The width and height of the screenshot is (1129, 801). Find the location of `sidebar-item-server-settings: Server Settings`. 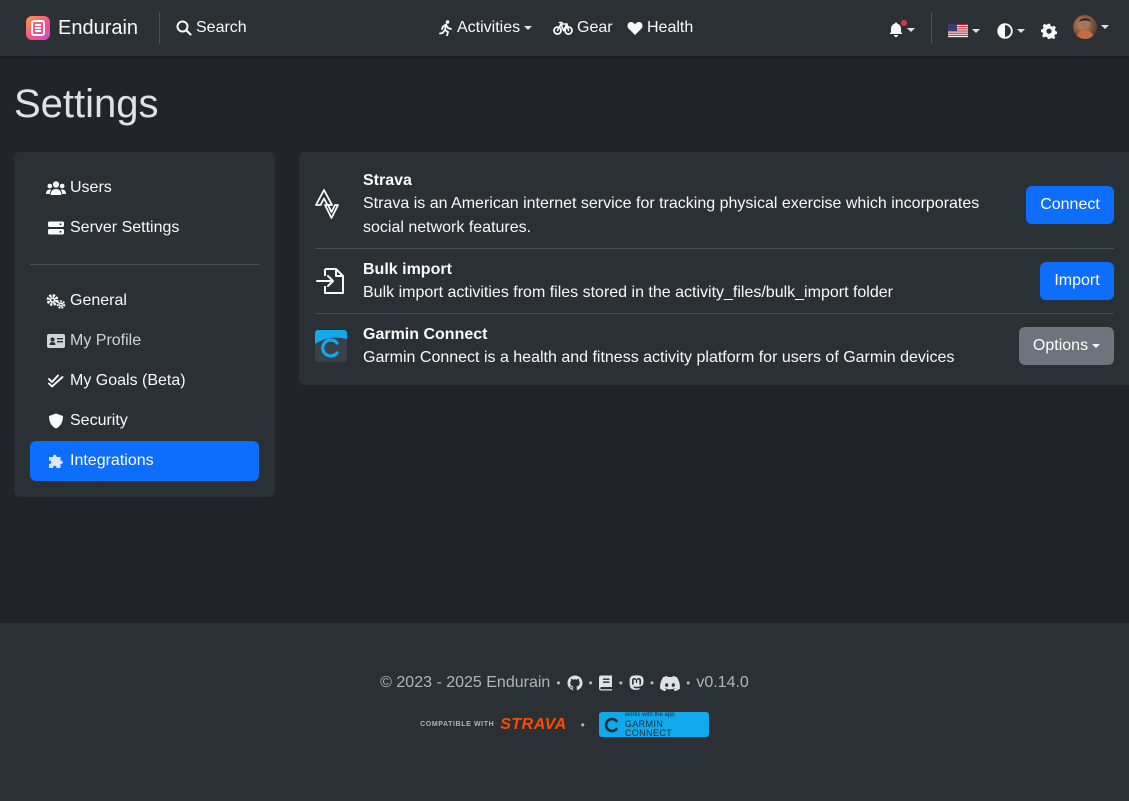

sidebar-item-server-settings: Server Settings is located at coordinates (144, 228).